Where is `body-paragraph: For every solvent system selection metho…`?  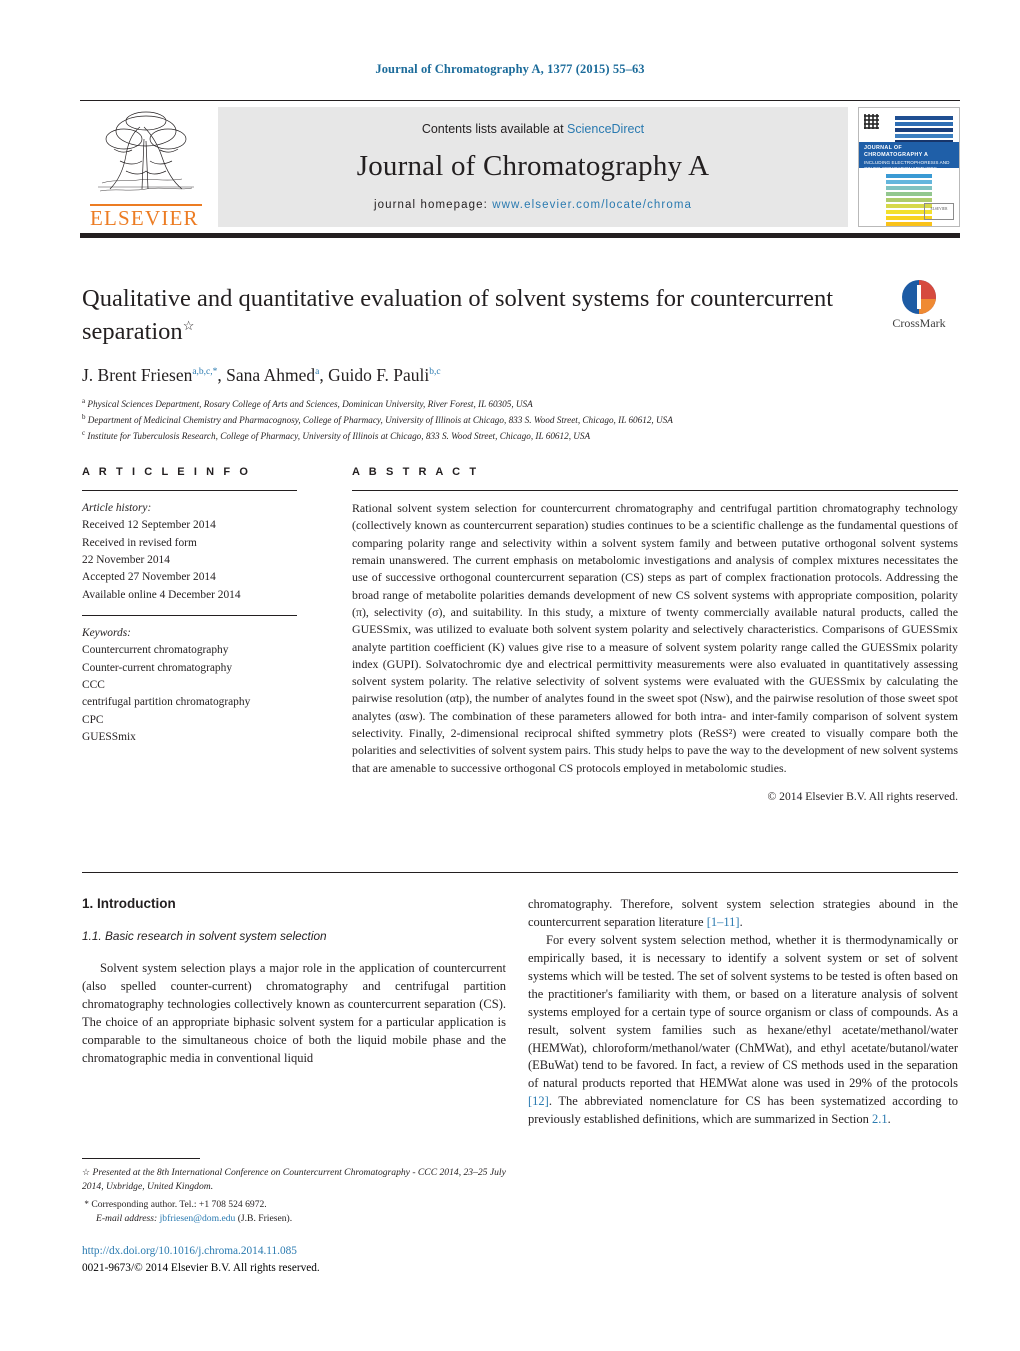 body-paragraph: For every solvent system selection metho… is located at coordinates (743, 1030).